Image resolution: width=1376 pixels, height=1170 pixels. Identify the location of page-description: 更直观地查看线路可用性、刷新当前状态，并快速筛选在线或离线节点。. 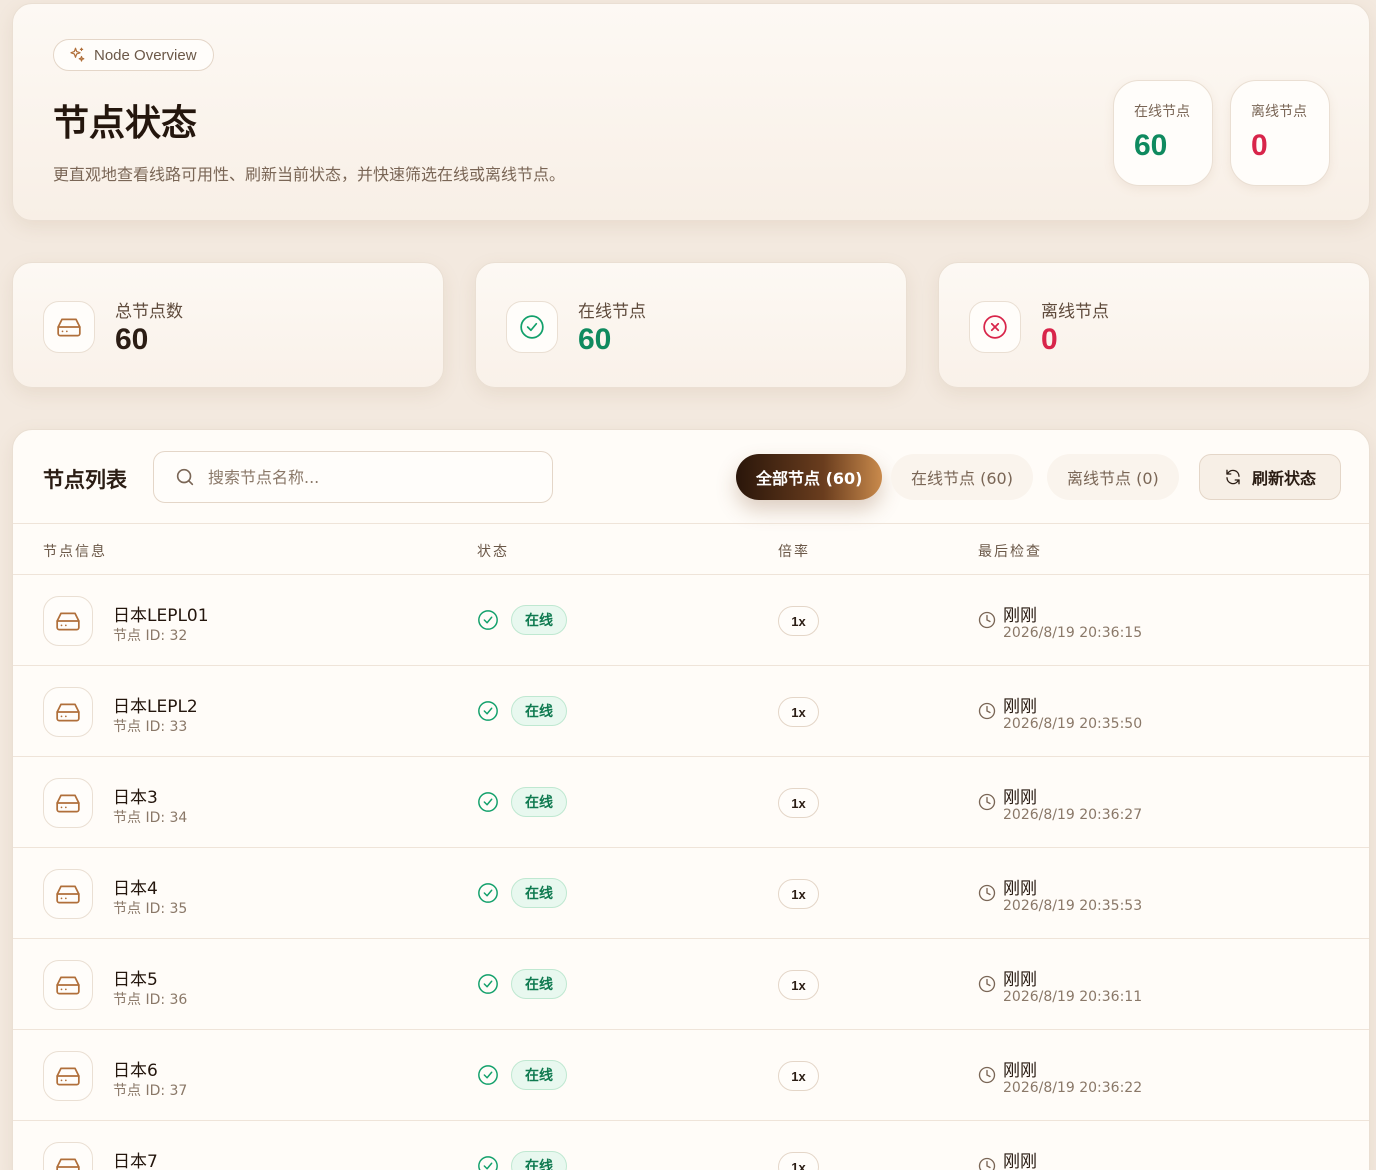
(309, 174).